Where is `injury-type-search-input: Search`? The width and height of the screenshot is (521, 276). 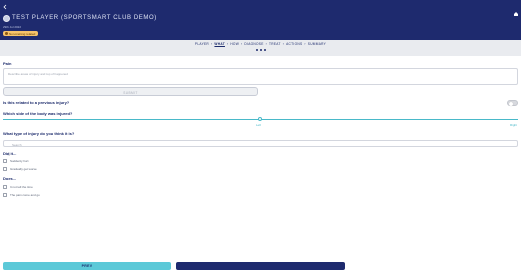 injury-type-search-input: Search is located at coordinates (260, 148).